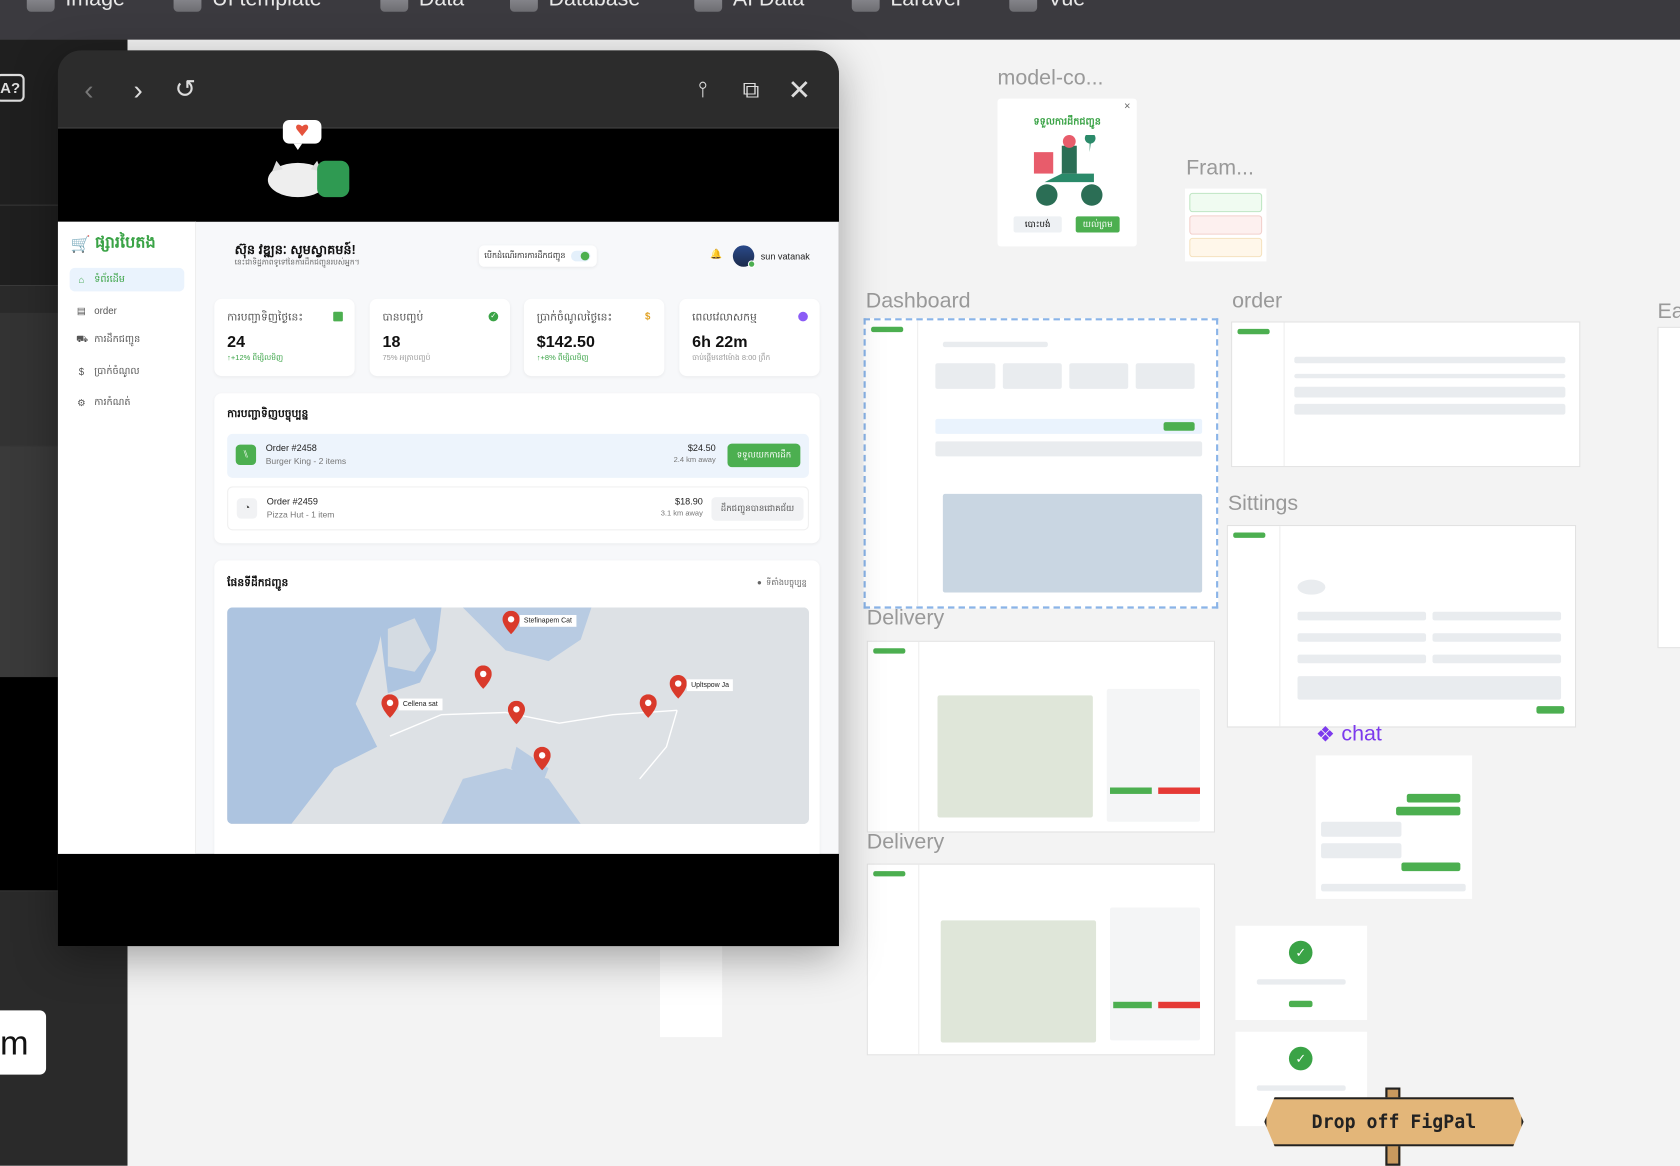  What do you see at coordinates (267, 6) in the screenshot?
I see `bookmark-label: UI template` at bounding box center [267, 6].